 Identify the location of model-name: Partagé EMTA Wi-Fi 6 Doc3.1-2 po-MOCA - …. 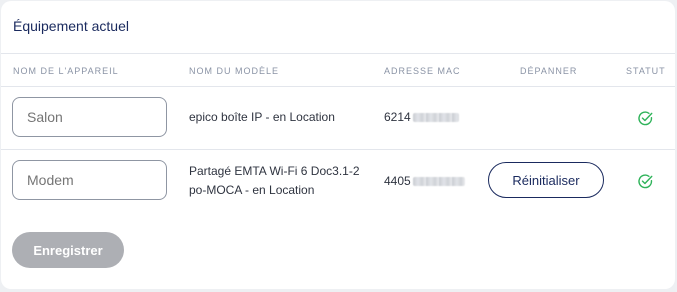
(274, 181).